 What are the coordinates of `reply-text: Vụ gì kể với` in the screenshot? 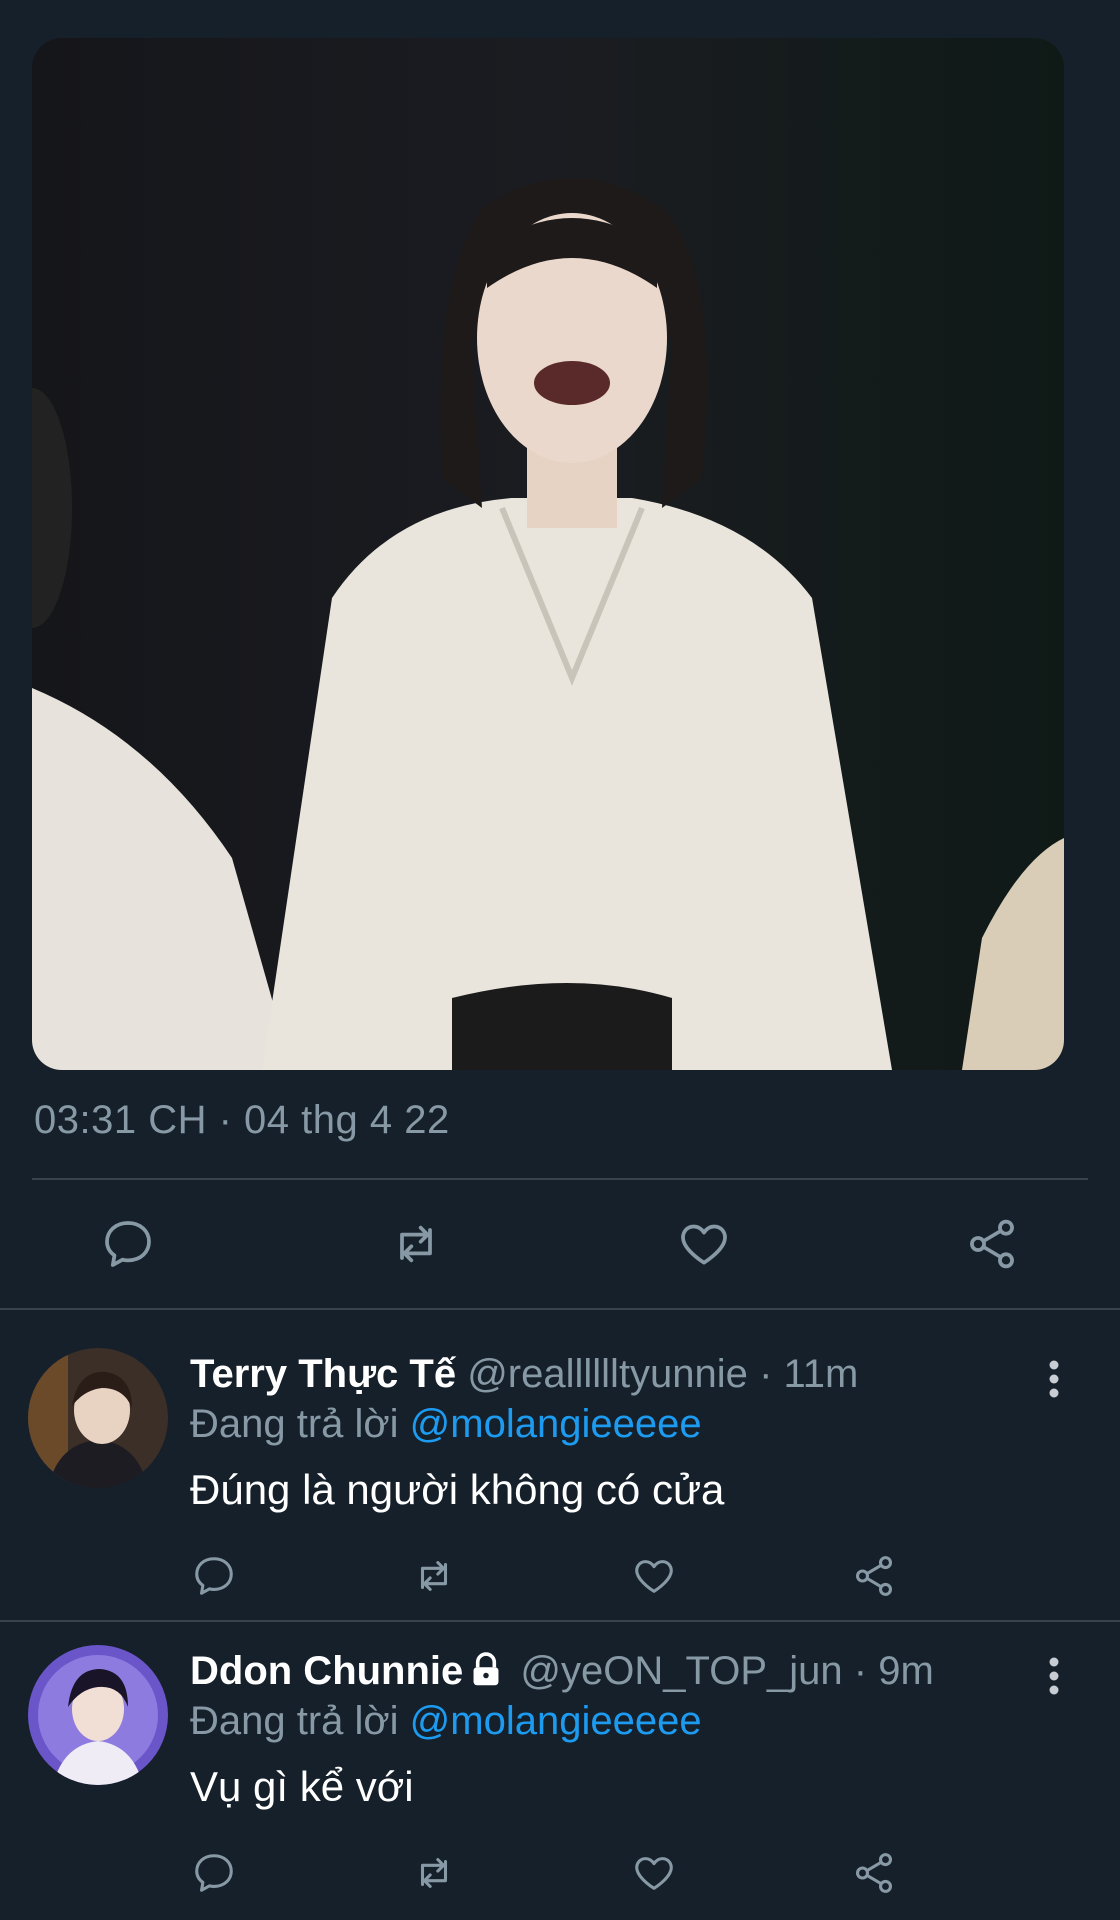 It's located at (302, 1786).